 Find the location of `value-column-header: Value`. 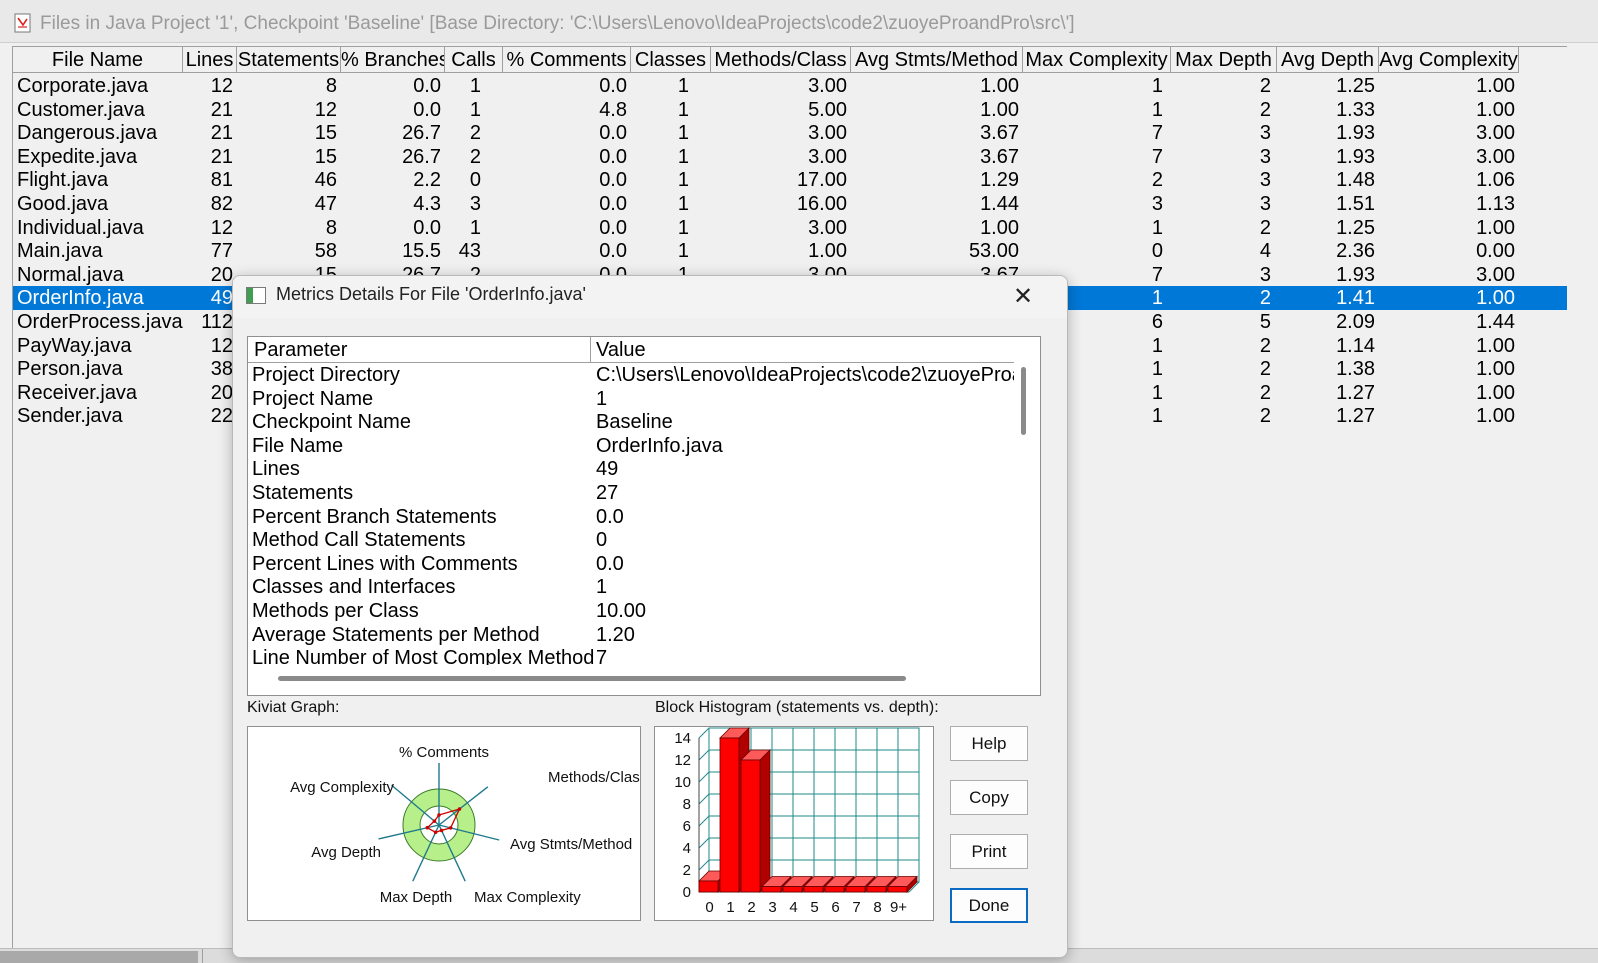

value-column-header: Value is located at coordinates (621, 350).